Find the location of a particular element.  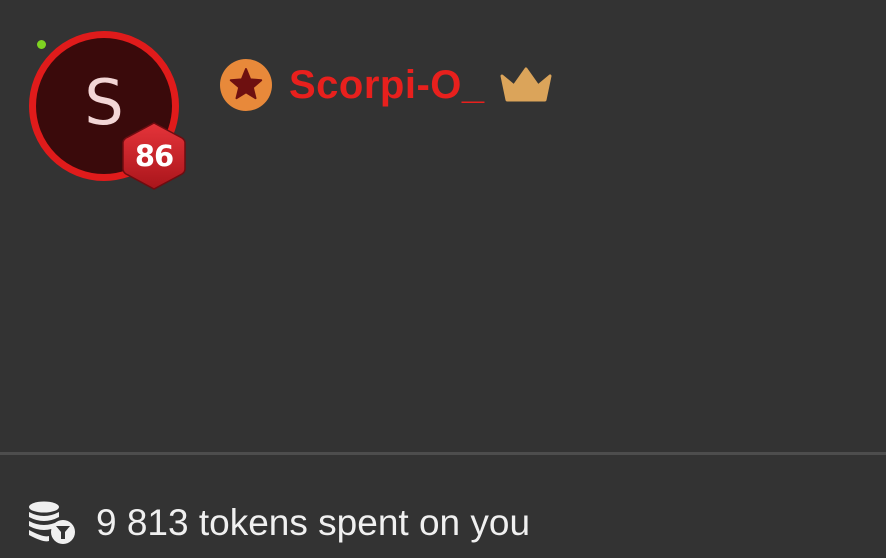

username-row: Scorpi-O_ is located at coordinates (386, 85).